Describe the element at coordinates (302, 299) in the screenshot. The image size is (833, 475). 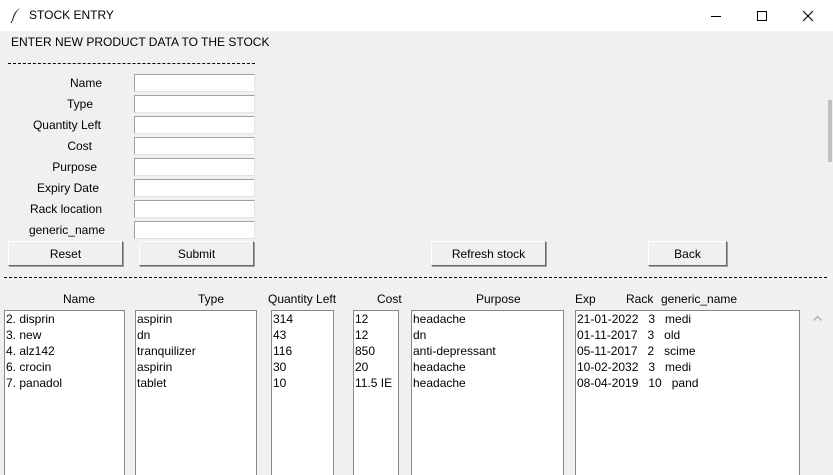
I see `col-header-quantity: Quantity Left` at that location.